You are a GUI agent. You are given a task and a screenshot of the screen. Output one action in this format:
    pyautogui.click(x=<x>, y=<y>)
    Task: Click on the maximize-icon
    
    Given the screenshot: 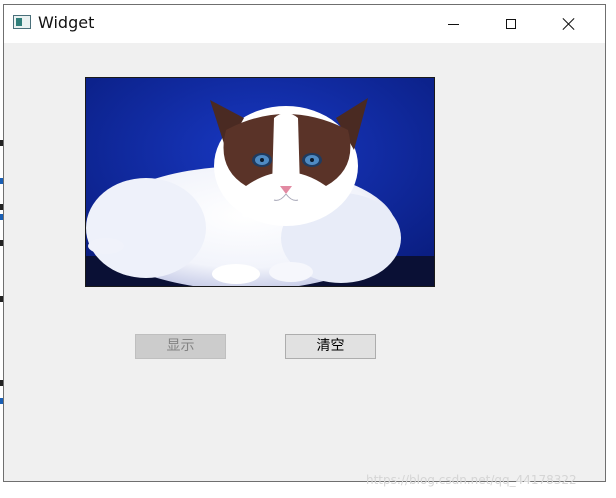 What is the action you would take?
    pyautogui.click(x=511, y=24)
    